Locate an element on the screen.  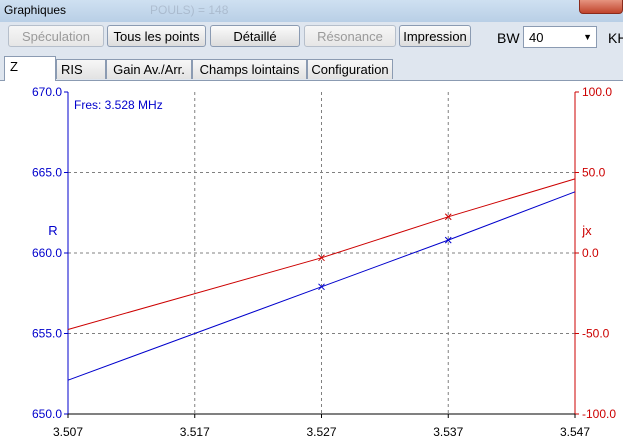
bw-value: 40 is located at coordinates (536, 37).